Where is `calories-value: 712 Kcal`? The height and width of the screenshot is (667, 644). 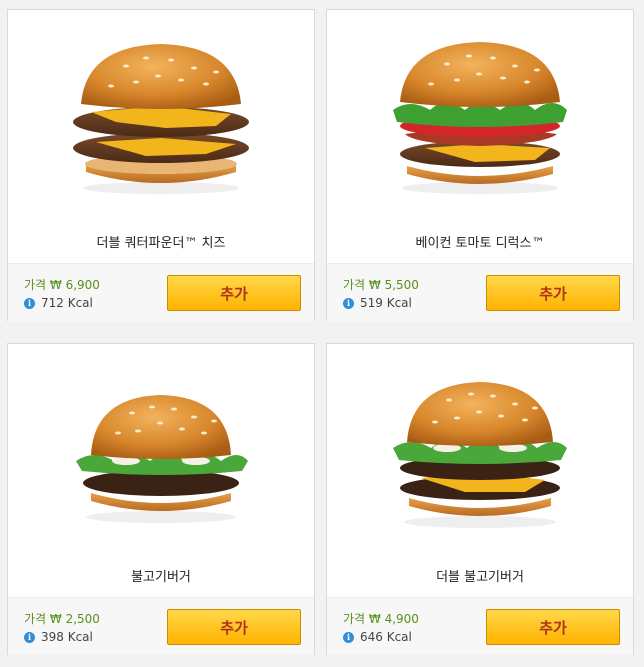 calories-value: 712 Kcal is located at coordinates (67, 303).